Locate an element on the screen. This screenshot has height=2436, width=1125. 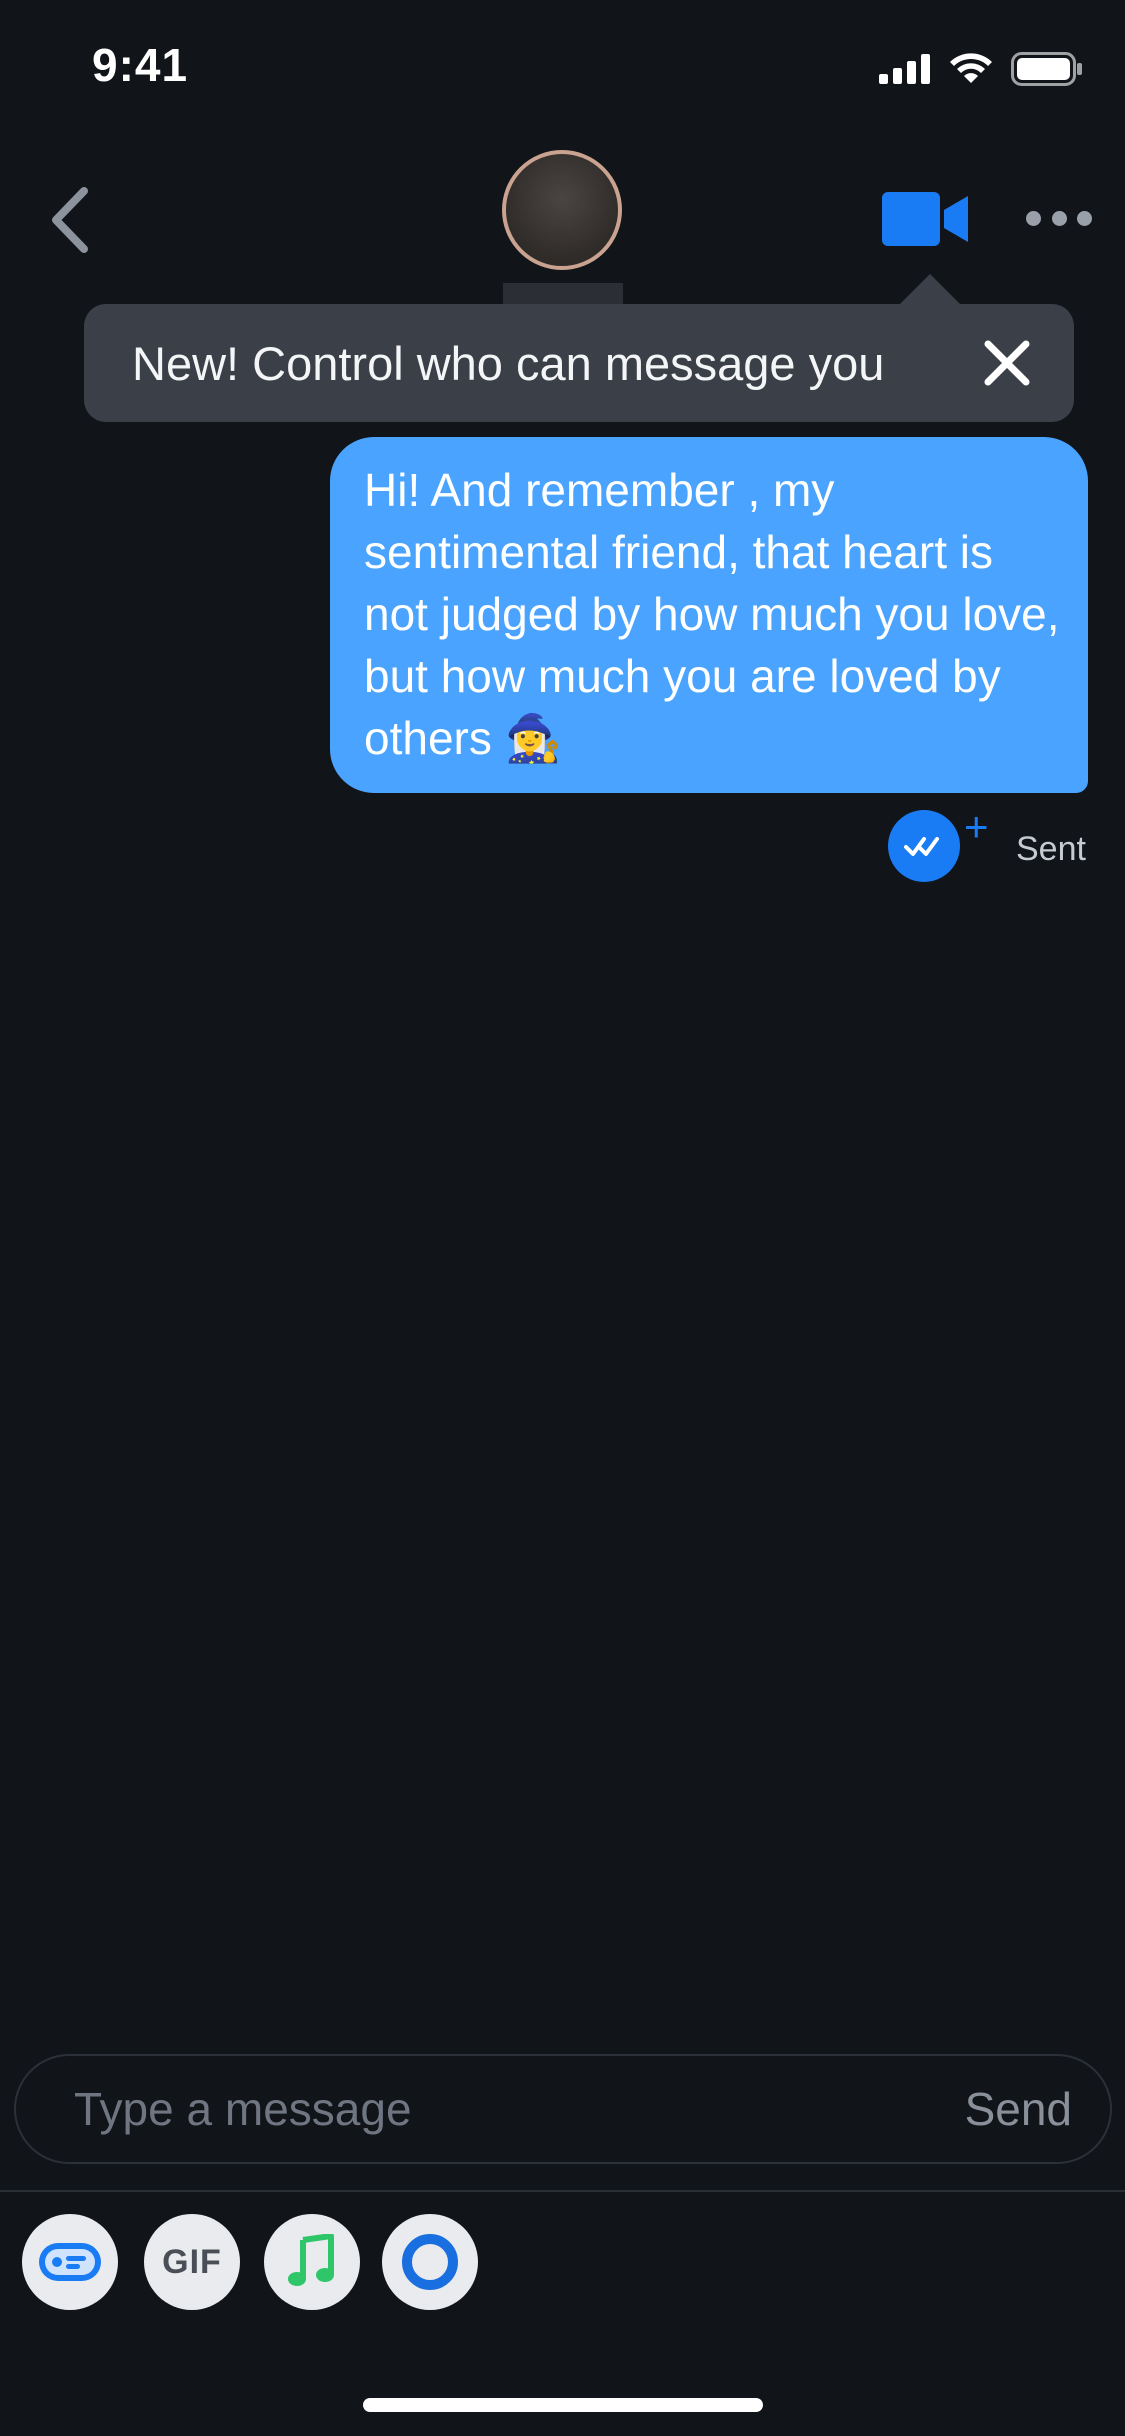
back-button is located at coordinates (70, 220).